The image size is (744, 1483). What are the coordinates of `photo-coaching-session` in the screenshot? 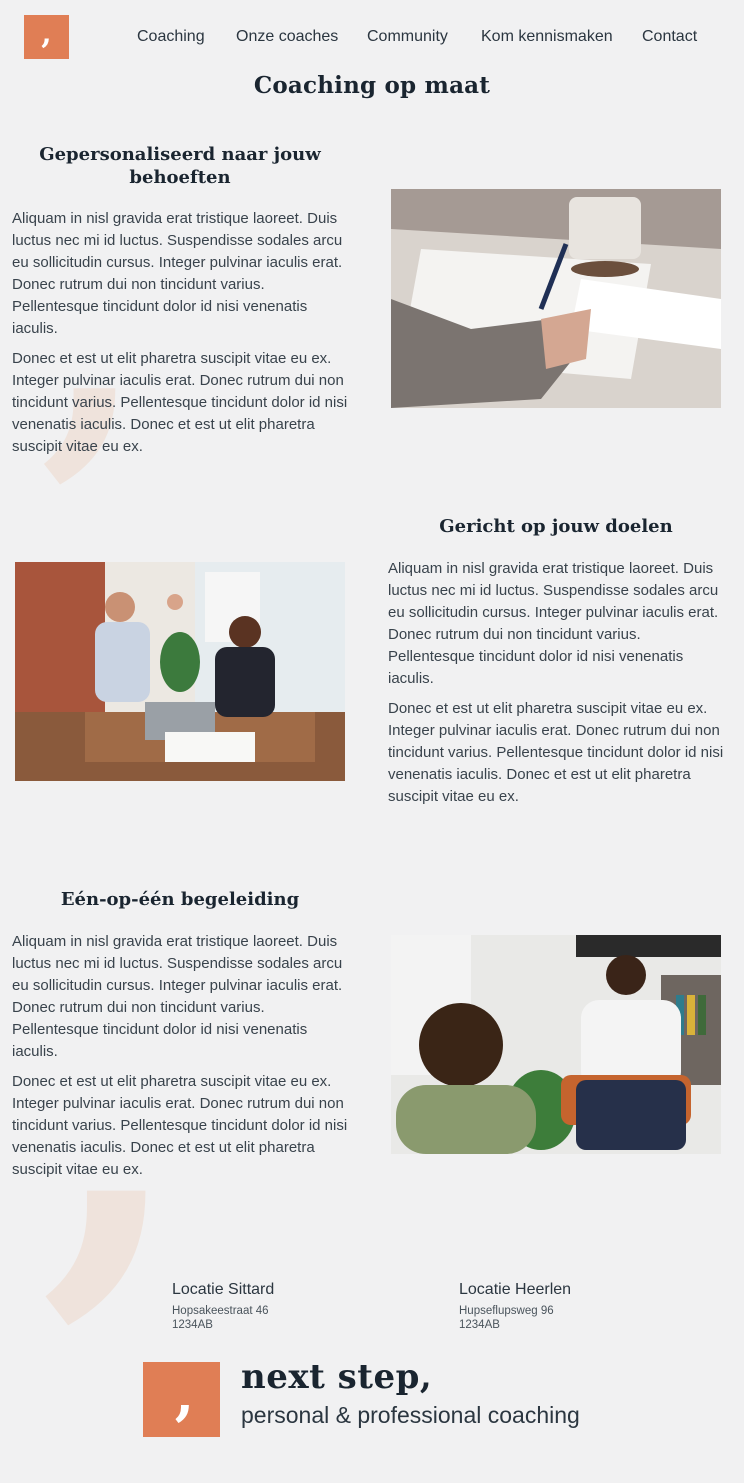 It's located at (556, 1044).